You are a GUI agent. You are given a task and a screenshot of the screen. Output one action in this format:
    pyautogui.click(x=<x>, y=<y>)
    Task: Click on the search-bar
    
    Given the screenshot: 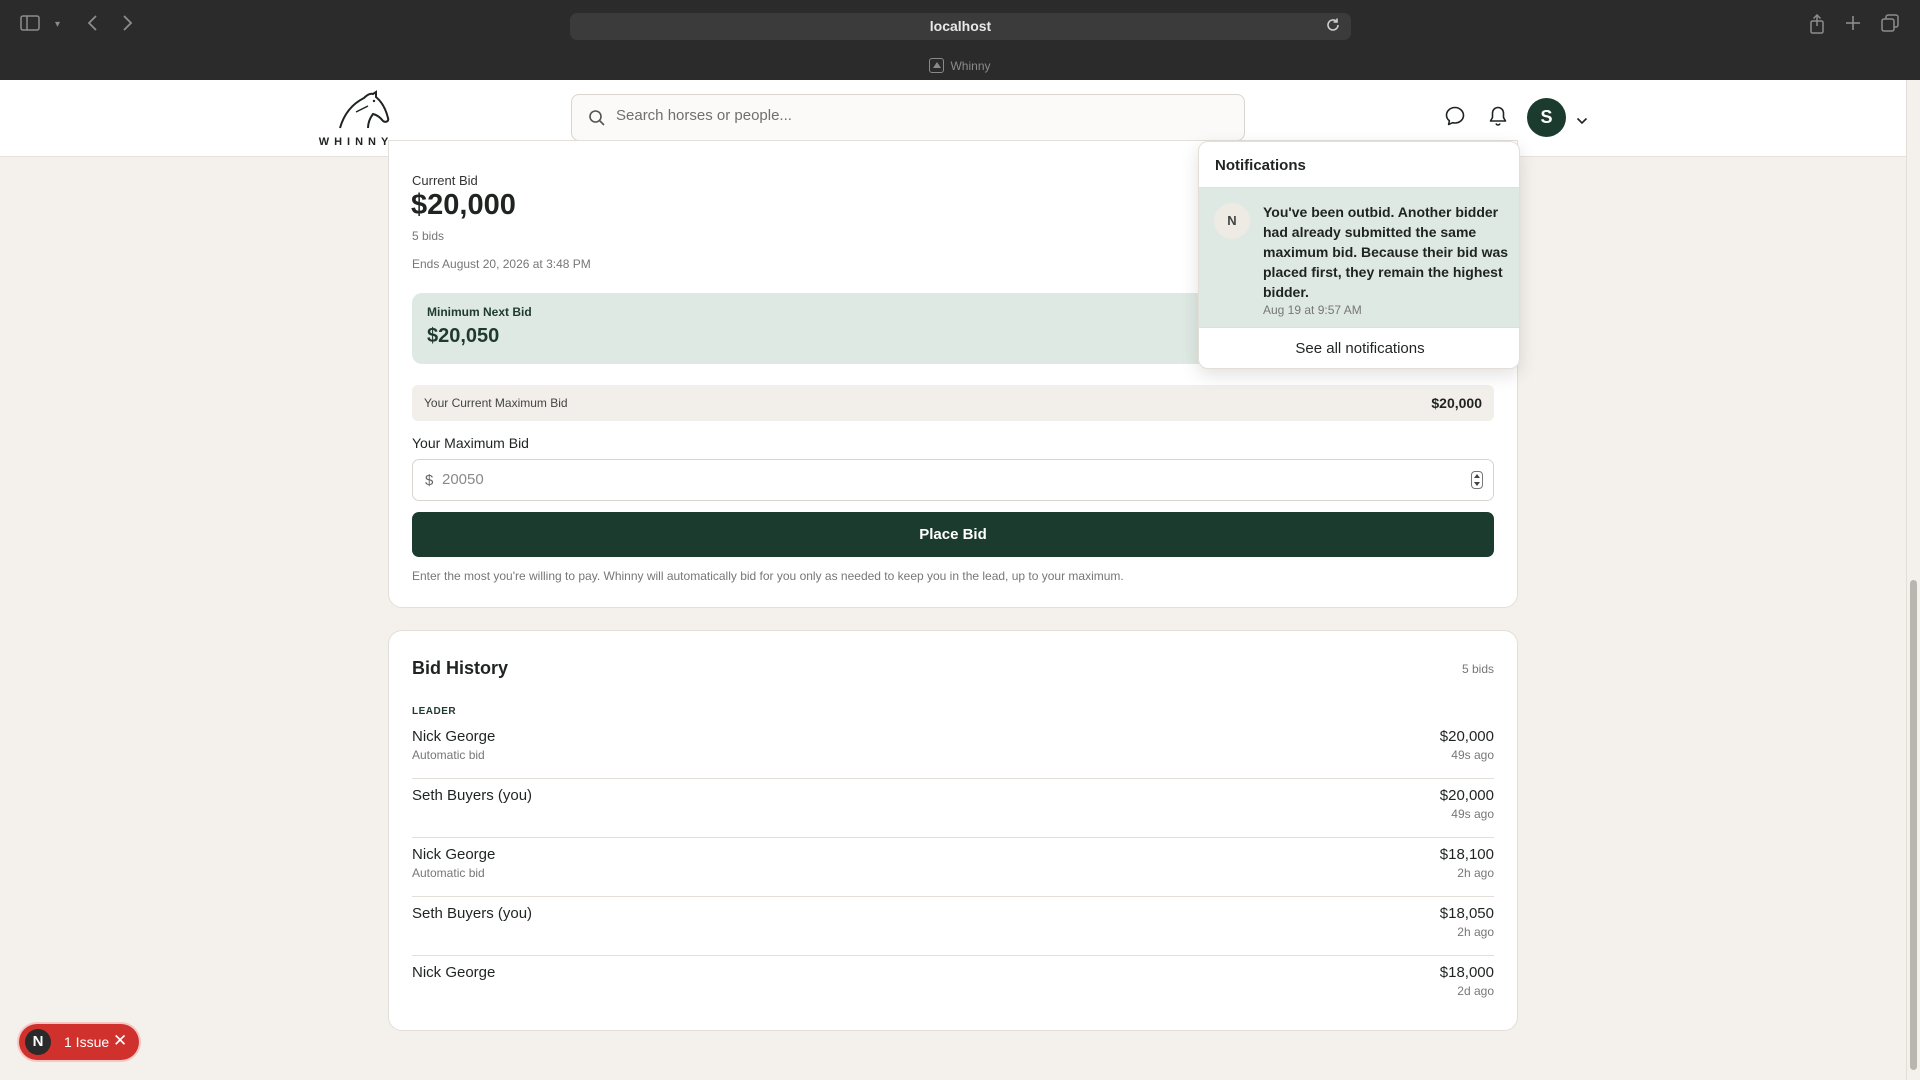 What is the action you would take?
    pyautogui.click(x=908, y=117)
    